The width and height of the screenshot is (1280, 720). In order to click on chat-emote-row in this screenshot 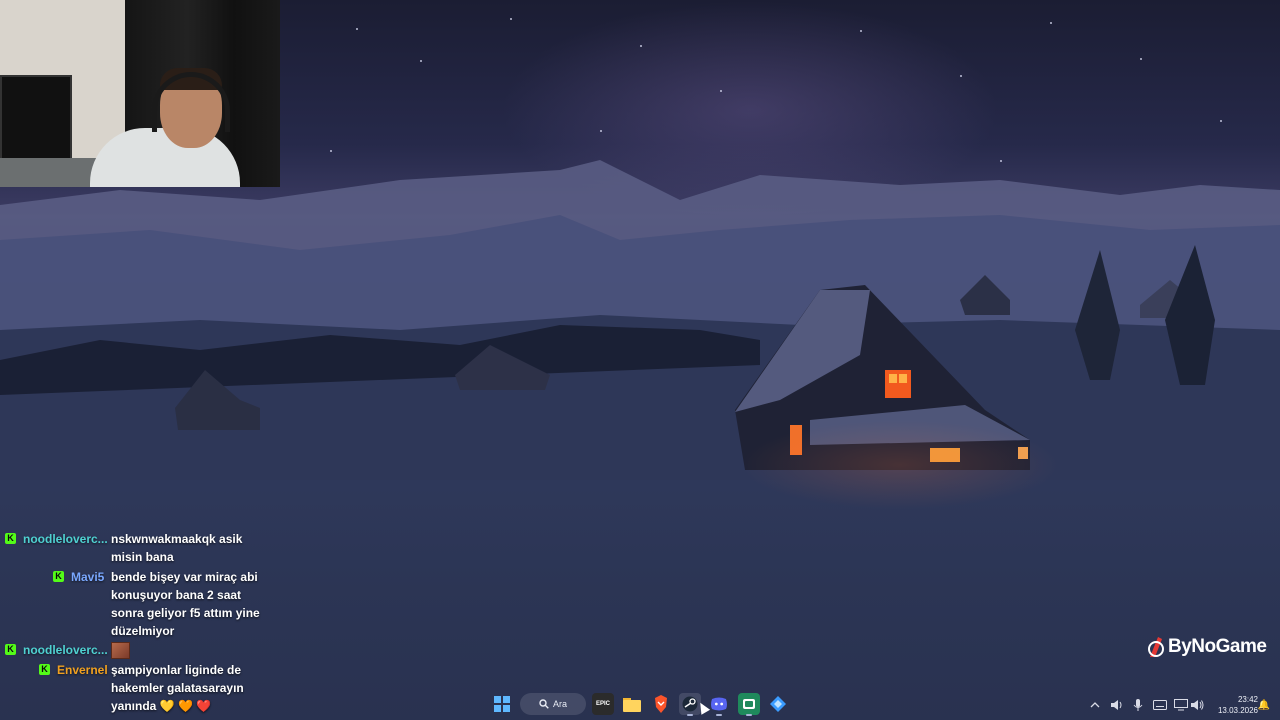, I will do `click(193, 650)`.